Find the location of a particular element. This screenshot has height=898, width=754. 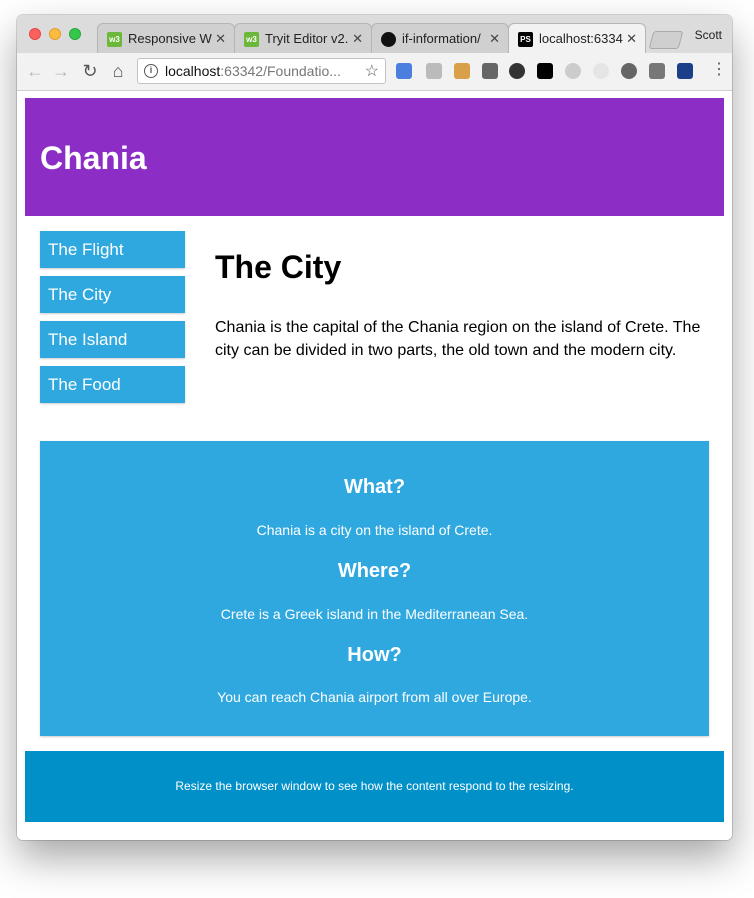

phpstorm-favicon-icon: PS is located at coordinates (525, 39).